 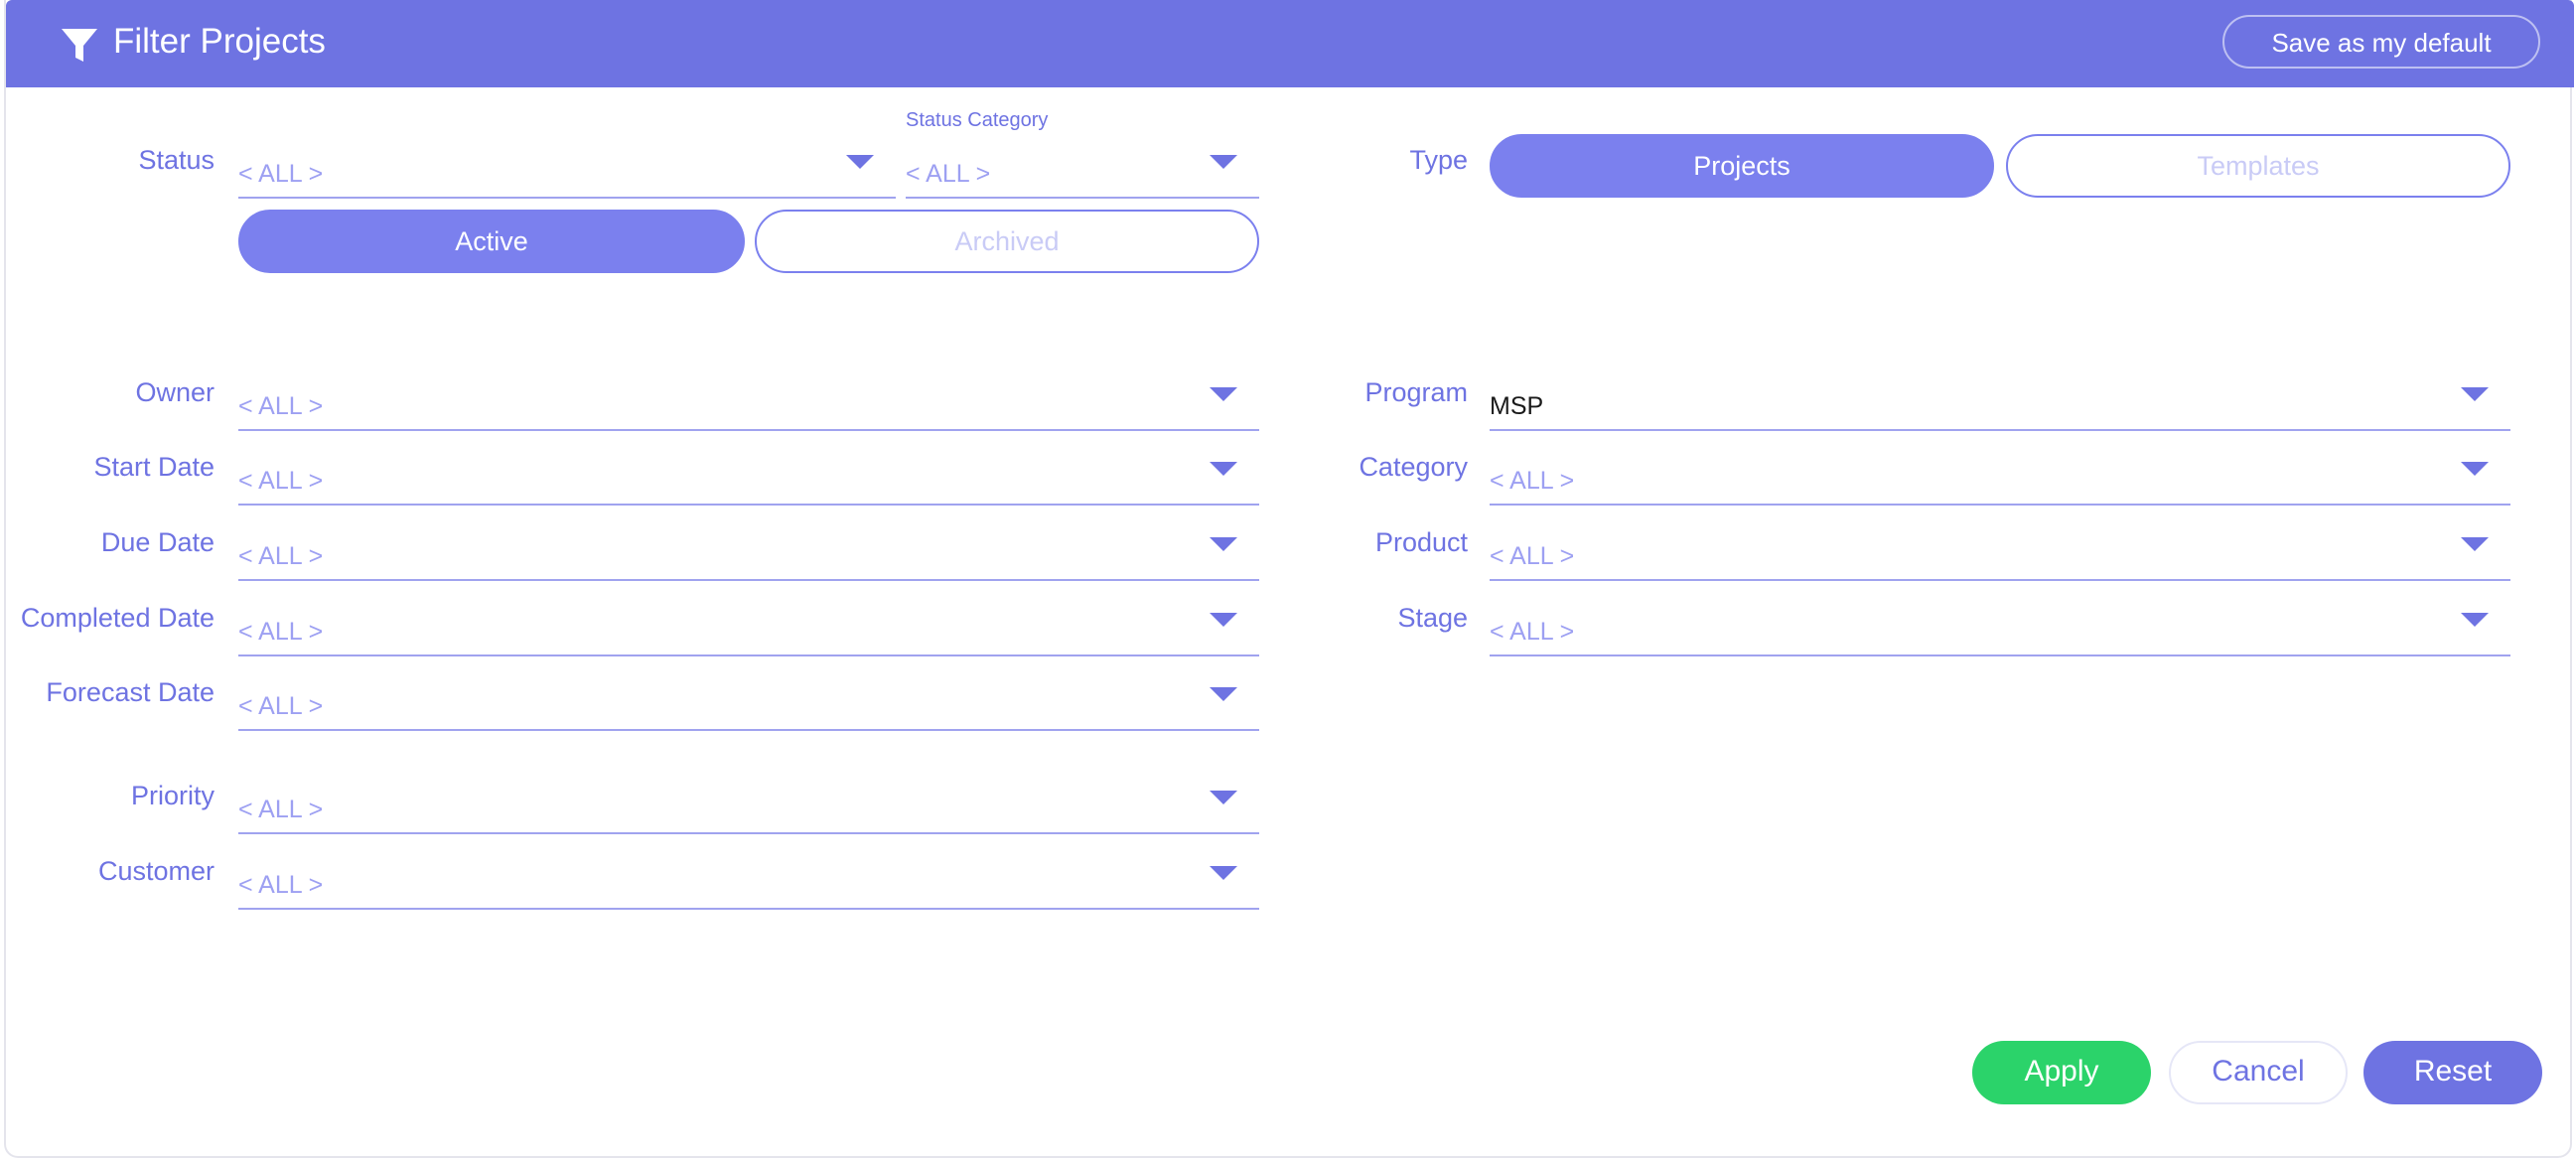 I want to click on priority-dropdown: < ALL >, so click(x=748, y=807).